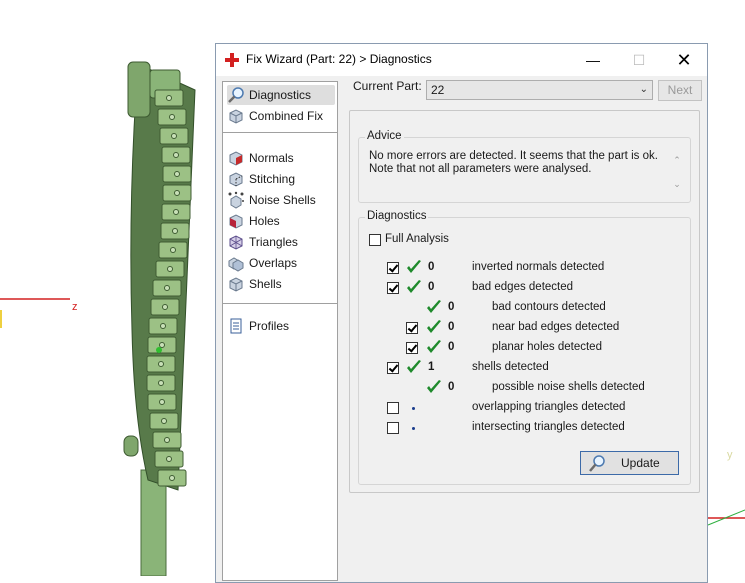 This screenshot has width=745, height=583. I want to click on shells-cube-icon, so click(236, 284).